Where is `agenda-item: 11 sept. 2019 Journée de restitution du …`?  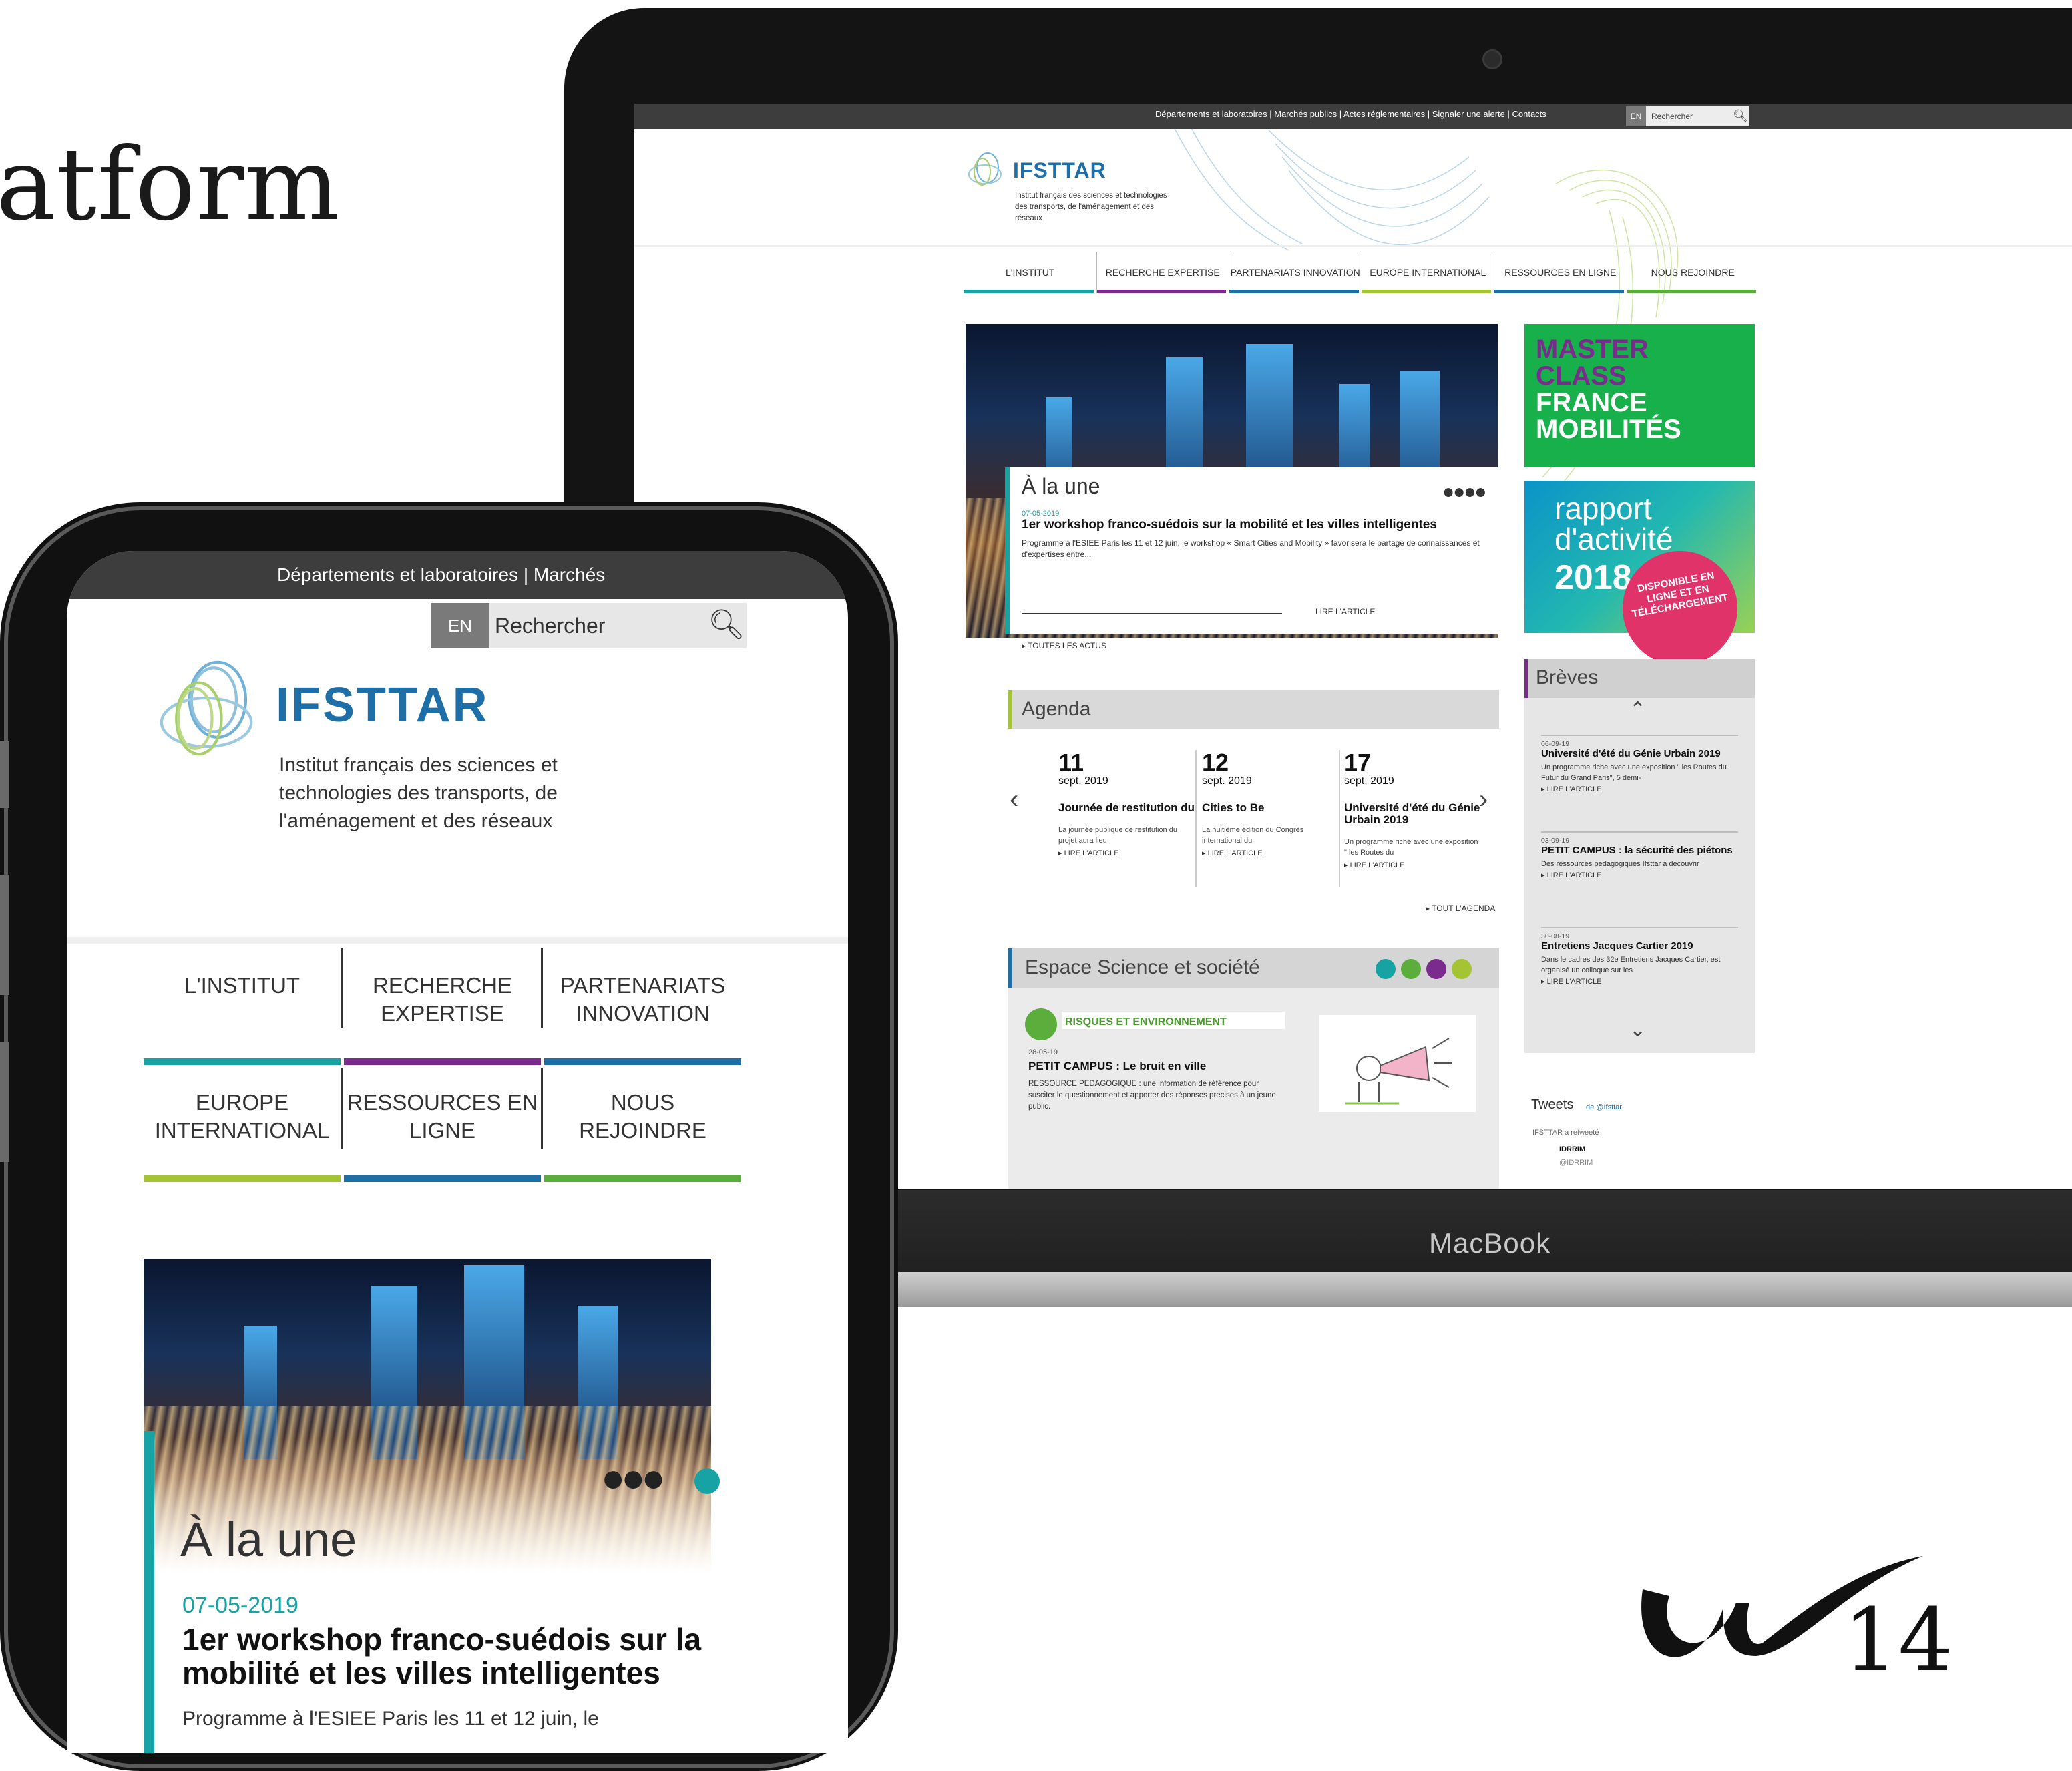
agenda-item: 11 sept. 2019 Journée de restitution du … is located at coordinates (1127, 818).